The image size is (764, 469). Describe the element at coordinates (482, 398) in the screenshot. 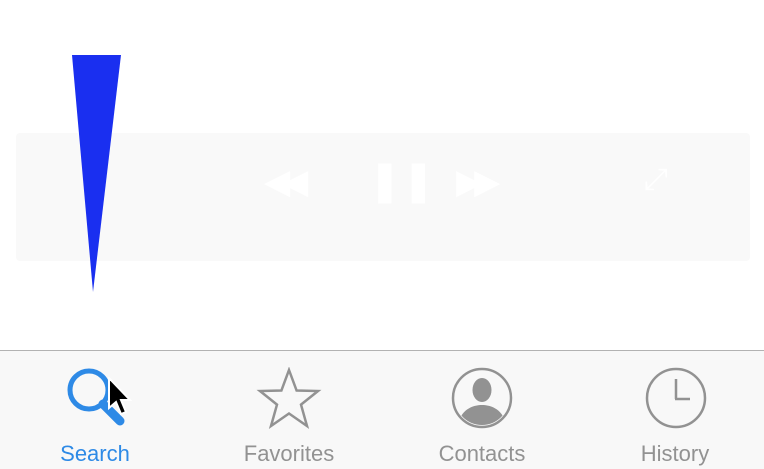

I see `contact-avatar-icon` at that location.